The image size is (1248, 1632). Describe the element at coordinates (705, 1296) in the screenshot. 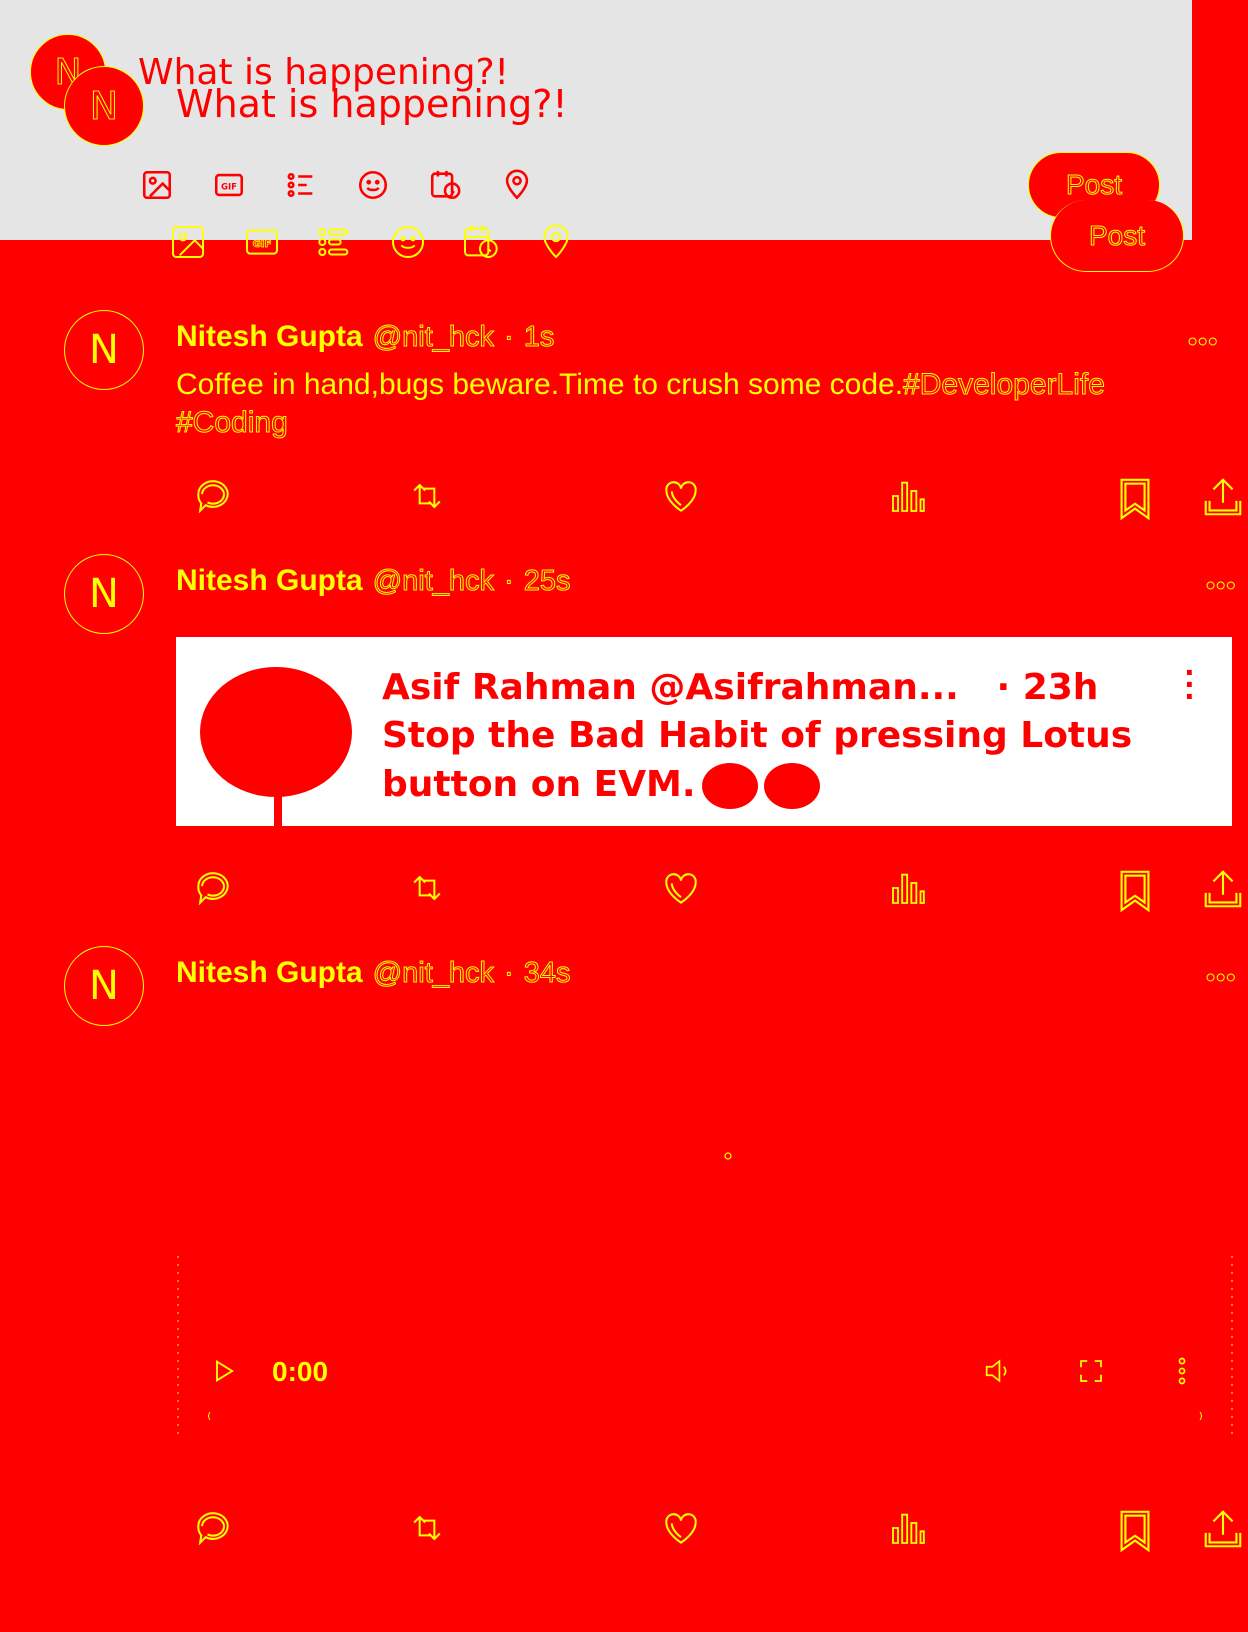

I see `video-frame` at that location.